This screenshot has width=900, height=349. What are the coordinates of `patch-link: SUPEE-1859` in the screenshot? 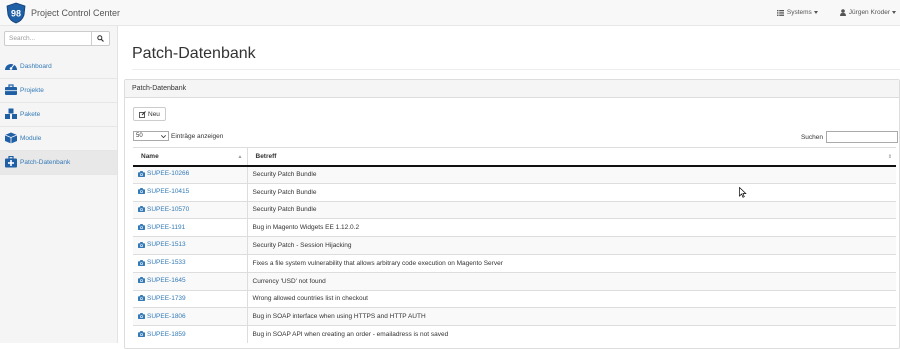 It's located at (162, 334).